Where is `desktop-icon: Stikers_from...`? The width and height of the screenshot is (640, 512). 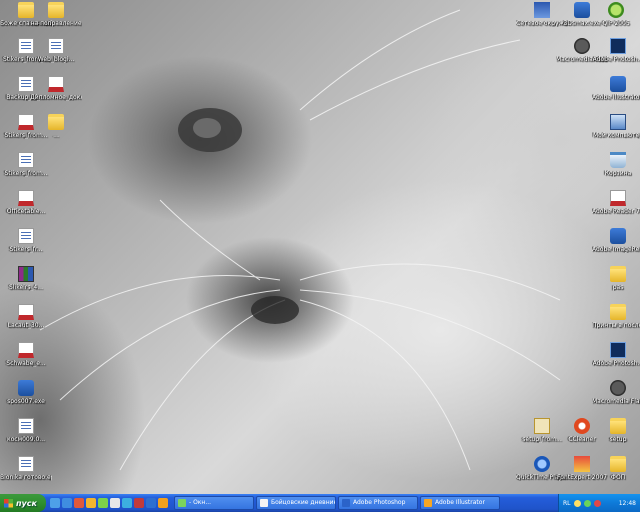
desktop-icon: Stikers_from... is located at coordinates (26, 171).